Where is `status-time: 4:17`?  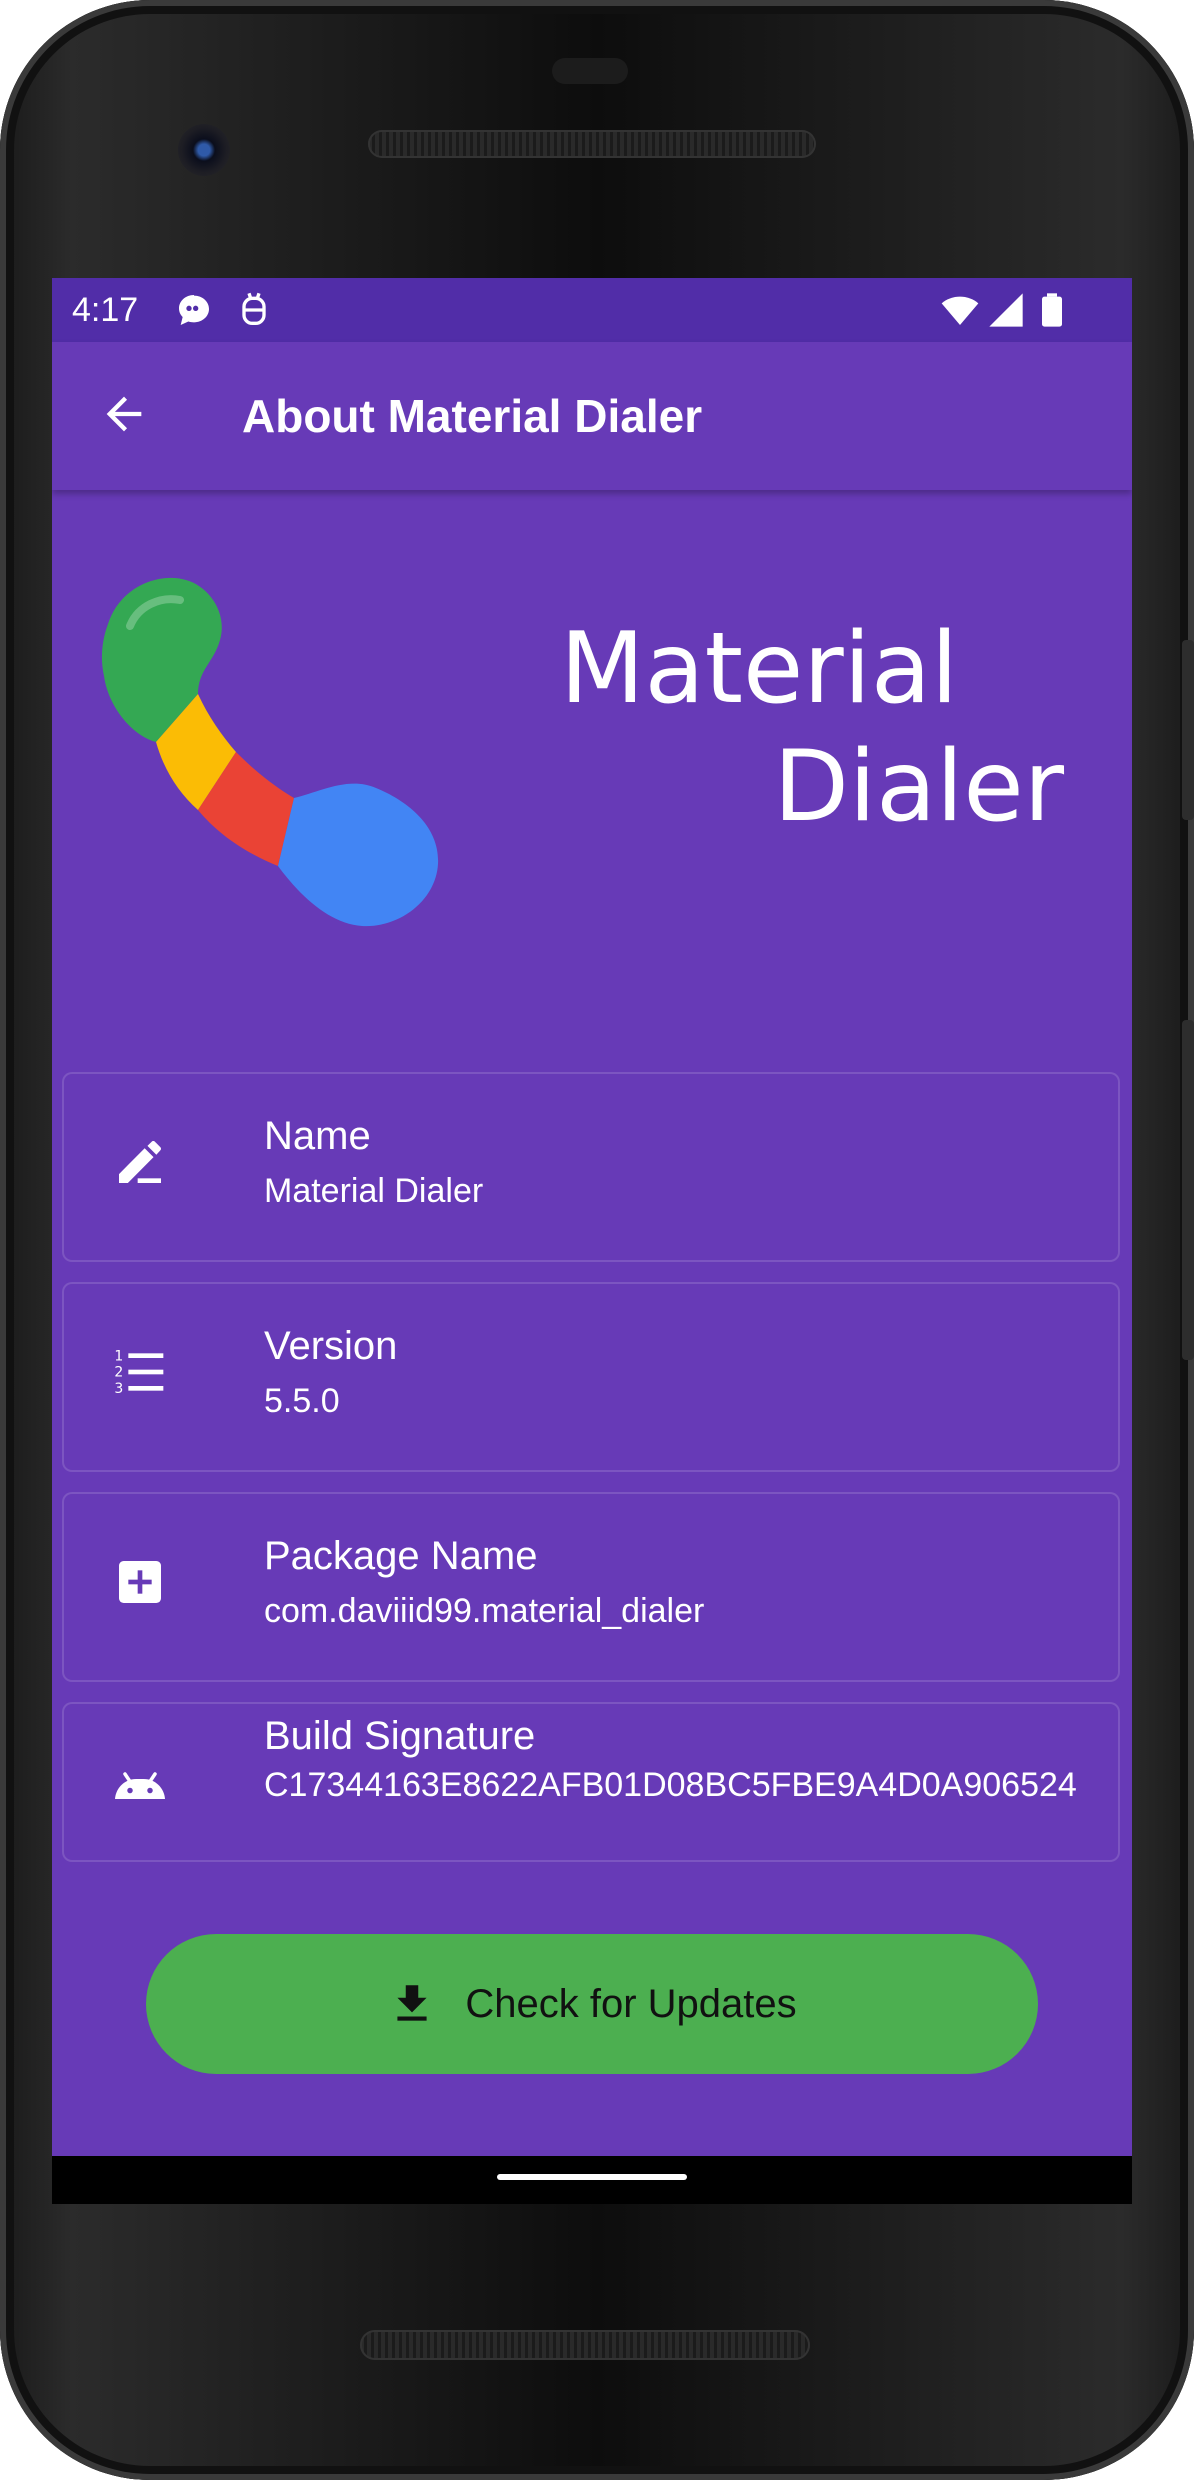 status-time: 4:17 is located at coordinates (105, 310).